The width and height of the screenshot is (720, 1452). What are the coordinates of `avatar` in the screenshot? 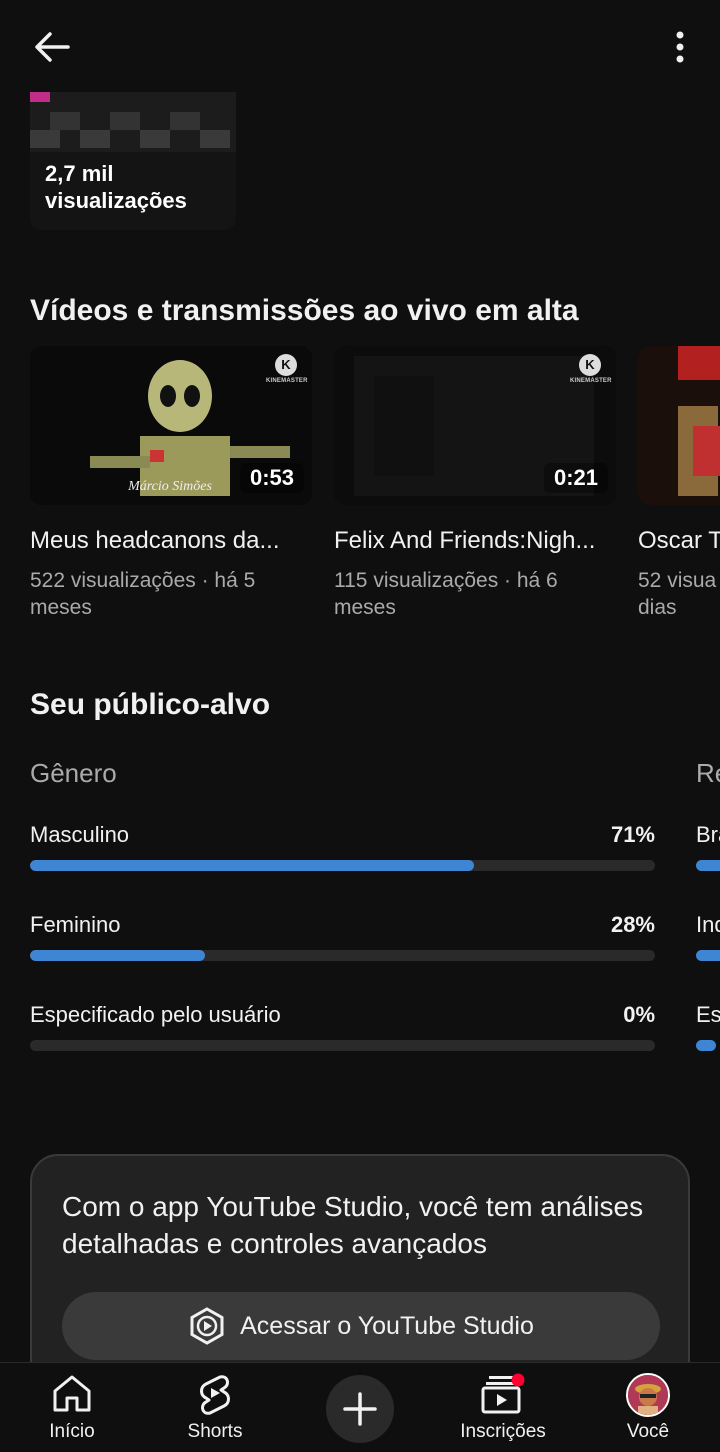 It's located at (648, 1395).